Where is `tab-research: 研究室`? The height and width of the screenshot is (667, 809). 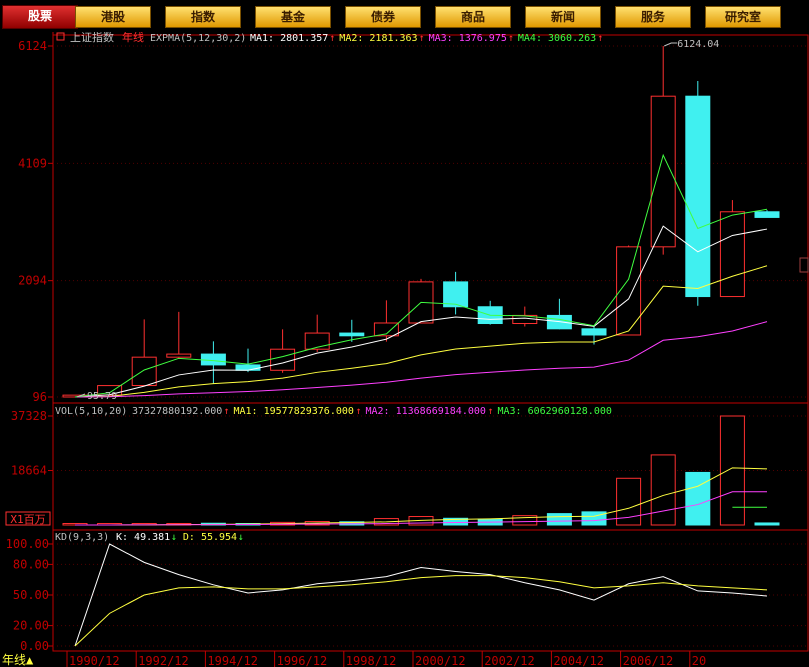
tab-research: 研究室 is located at coordinates (743, 17).